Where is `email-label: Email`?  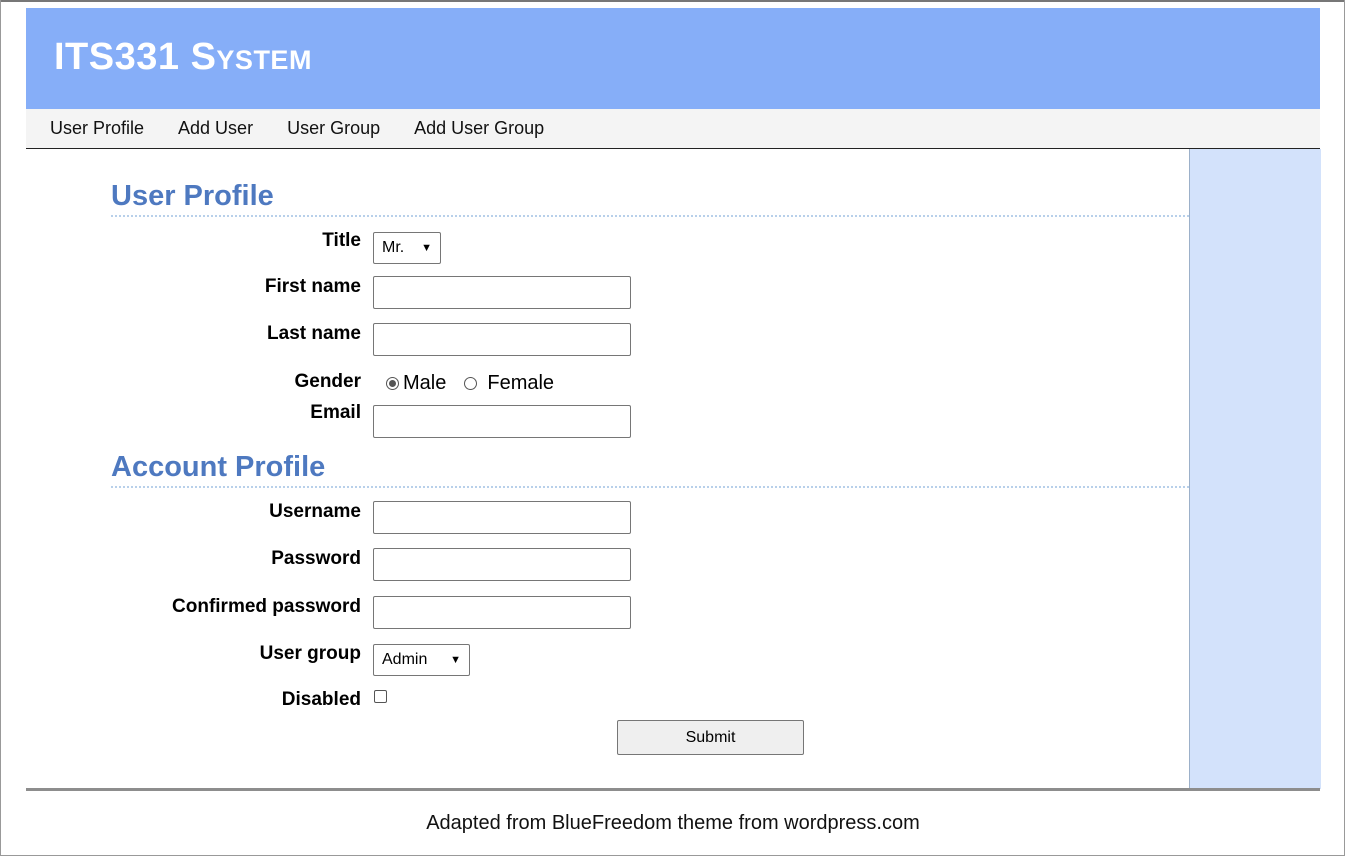
email-label: Email is located at coordinates (335, 412).